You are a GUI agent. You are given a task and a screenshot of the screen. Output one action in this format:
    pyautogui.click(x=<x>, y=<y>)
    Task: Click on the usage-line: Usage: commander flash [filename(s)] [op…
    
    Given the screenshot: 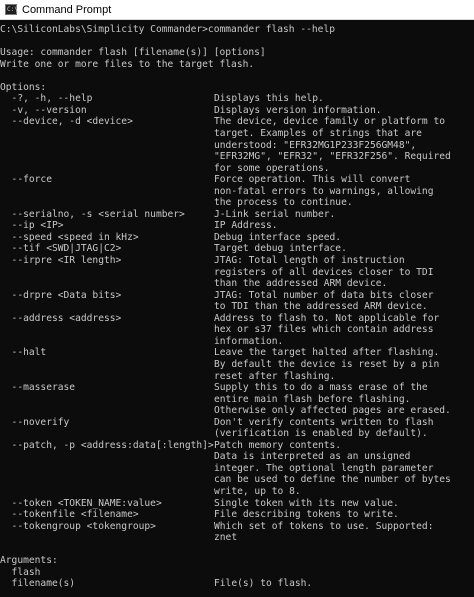 What is the action you would take?
    pyautogui.click(x=133, y=53)
    